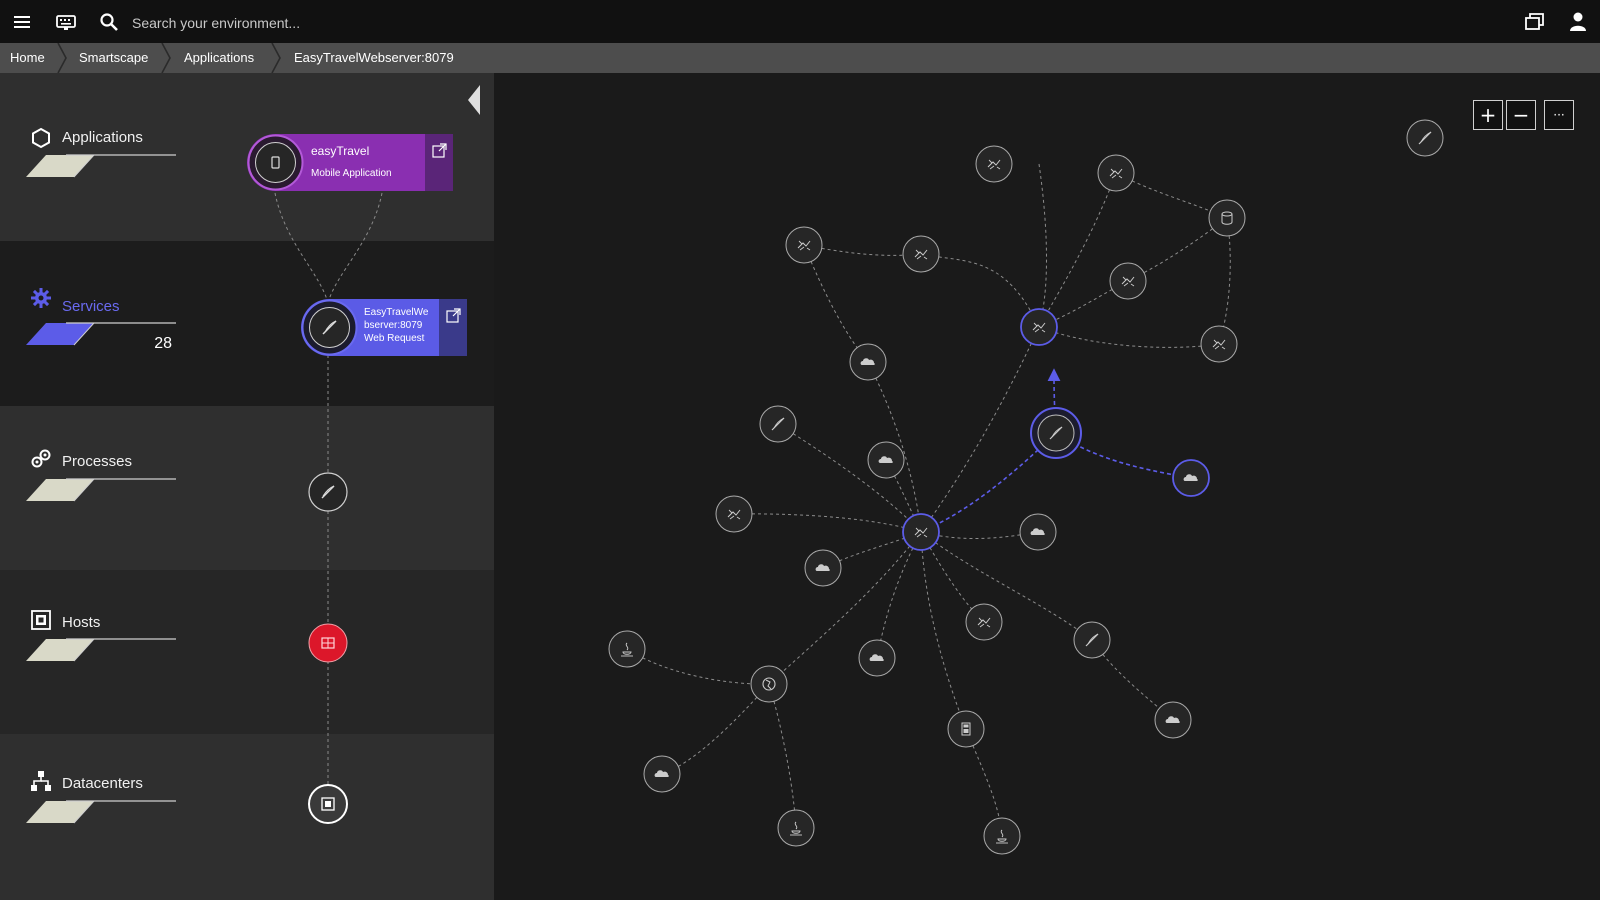 The width and height of the screenshot is (1600, 900). Describe the element at coordinates (1578, 22) in the screenshot. I see `user-icon` at that location.